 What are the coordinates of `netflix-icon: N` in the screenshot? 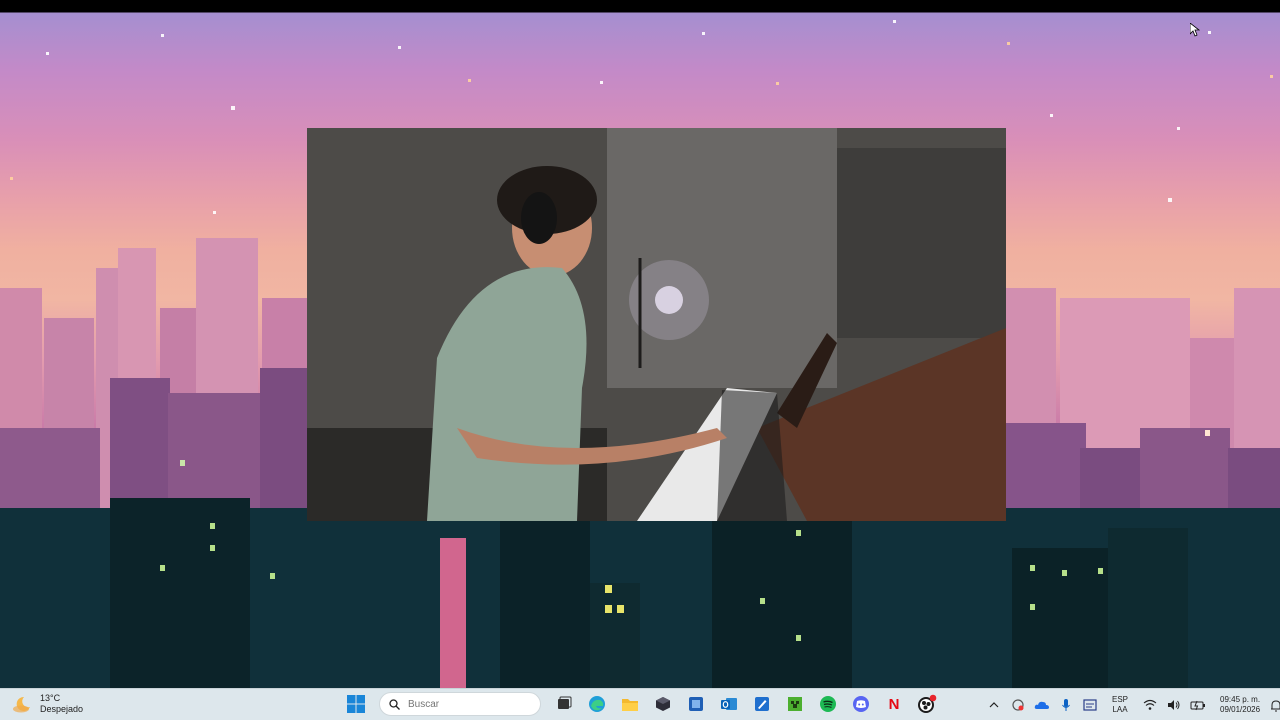 It's located at (894, 704).